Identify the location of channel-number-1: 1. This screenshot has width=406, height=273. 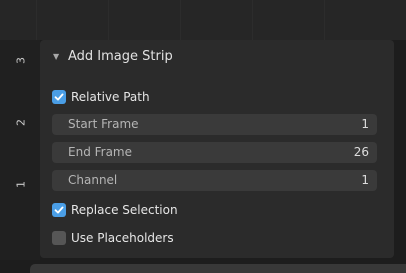
(21, 184).